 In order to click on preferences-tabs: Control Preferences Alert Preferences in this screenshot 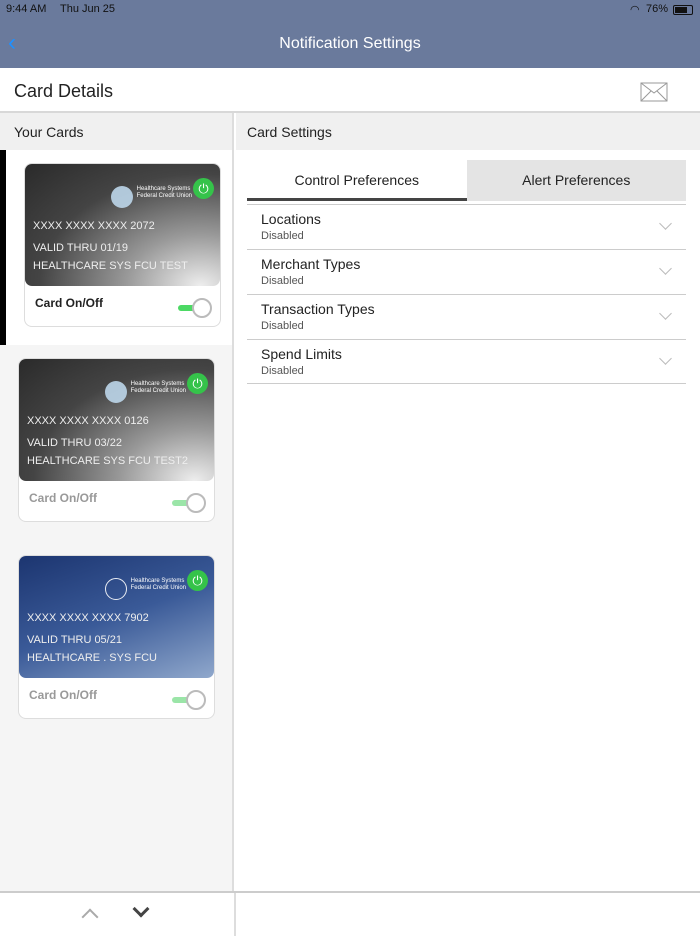, I will do `click(466, 180)`.